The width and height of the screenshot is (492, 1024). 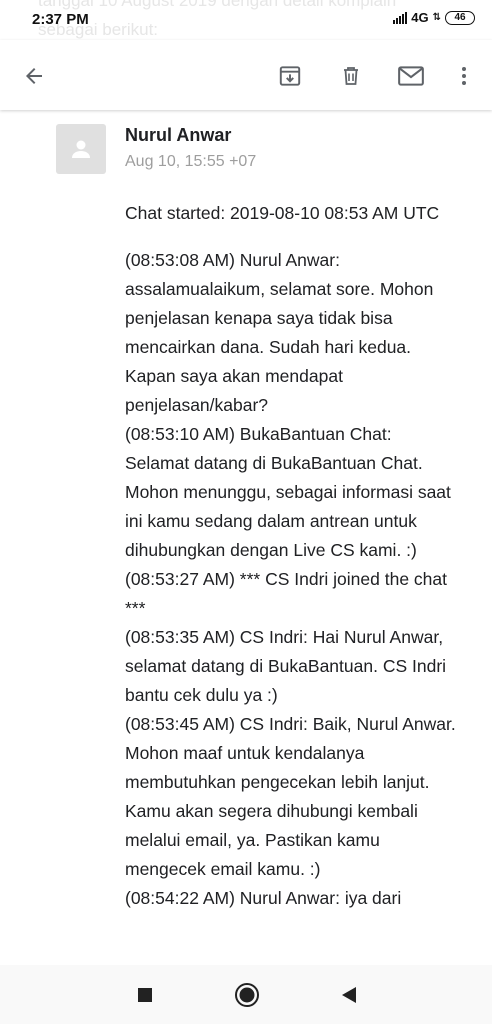 I want to click on triangle-back-icon, so click(x=349, y=995).